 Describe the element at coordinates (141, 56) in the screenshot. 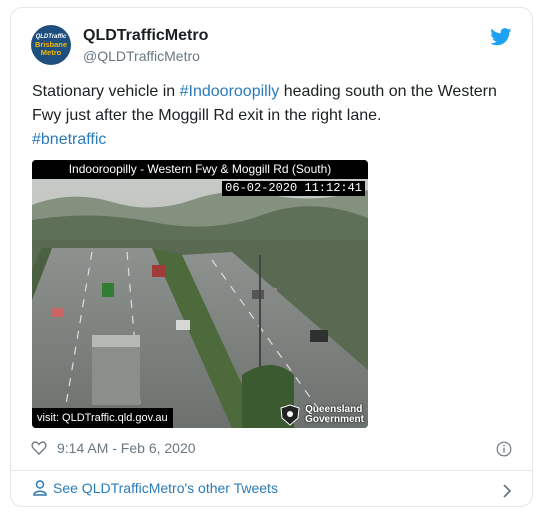

I see `account-handle: @QLDTrafficMetro` at that location.